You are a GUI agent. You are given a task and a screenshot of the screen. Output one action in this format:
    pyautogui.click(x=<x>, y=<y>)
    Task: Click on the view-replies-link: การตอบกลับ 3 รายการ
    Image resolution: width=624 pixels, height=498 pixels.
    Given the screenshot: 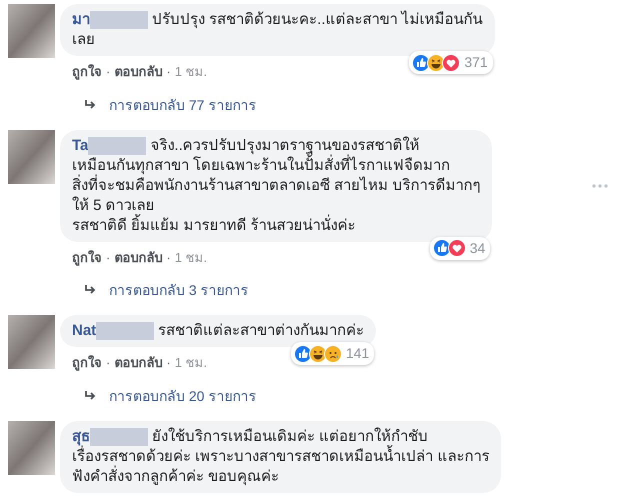 What is the action you would take?
    pyautogui.click(x=179, y=290)
    